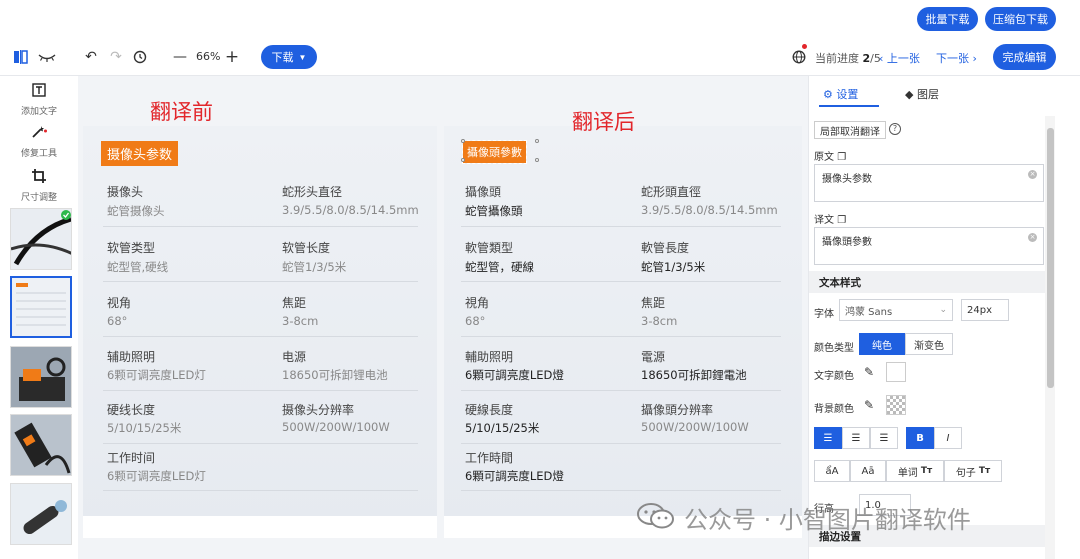 This screenshot has width=1080, height=559. Describe the element at coordinates (907, 473) in the screenshot. I see `word-label: 单词` at that location.